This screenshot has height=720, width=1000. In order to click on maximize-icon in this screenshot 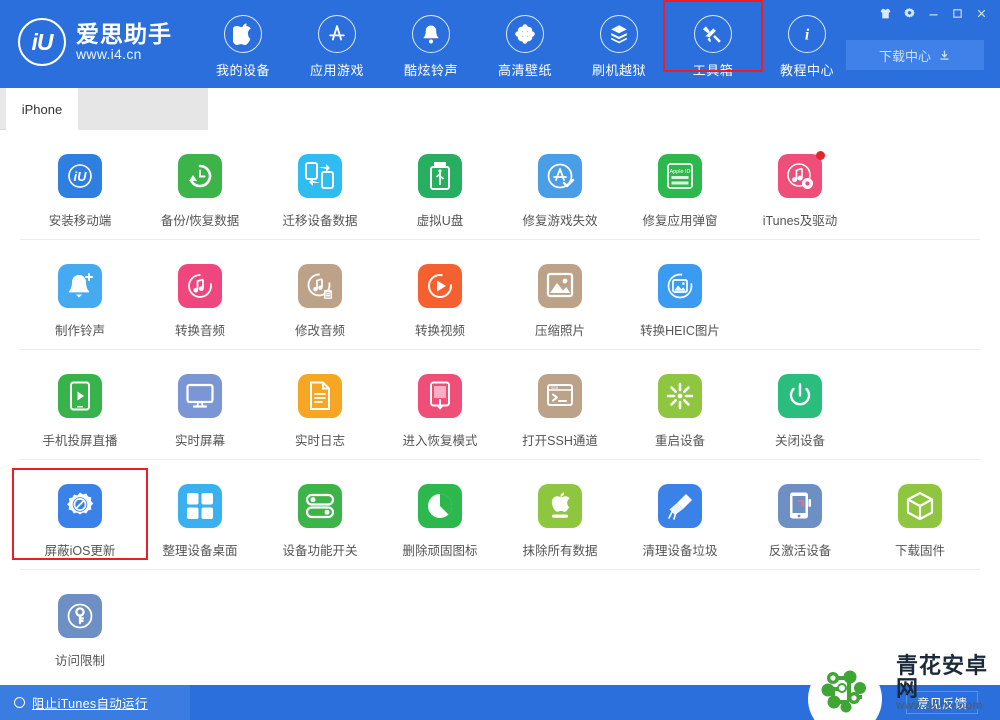, I will do `click(957, 13)`.